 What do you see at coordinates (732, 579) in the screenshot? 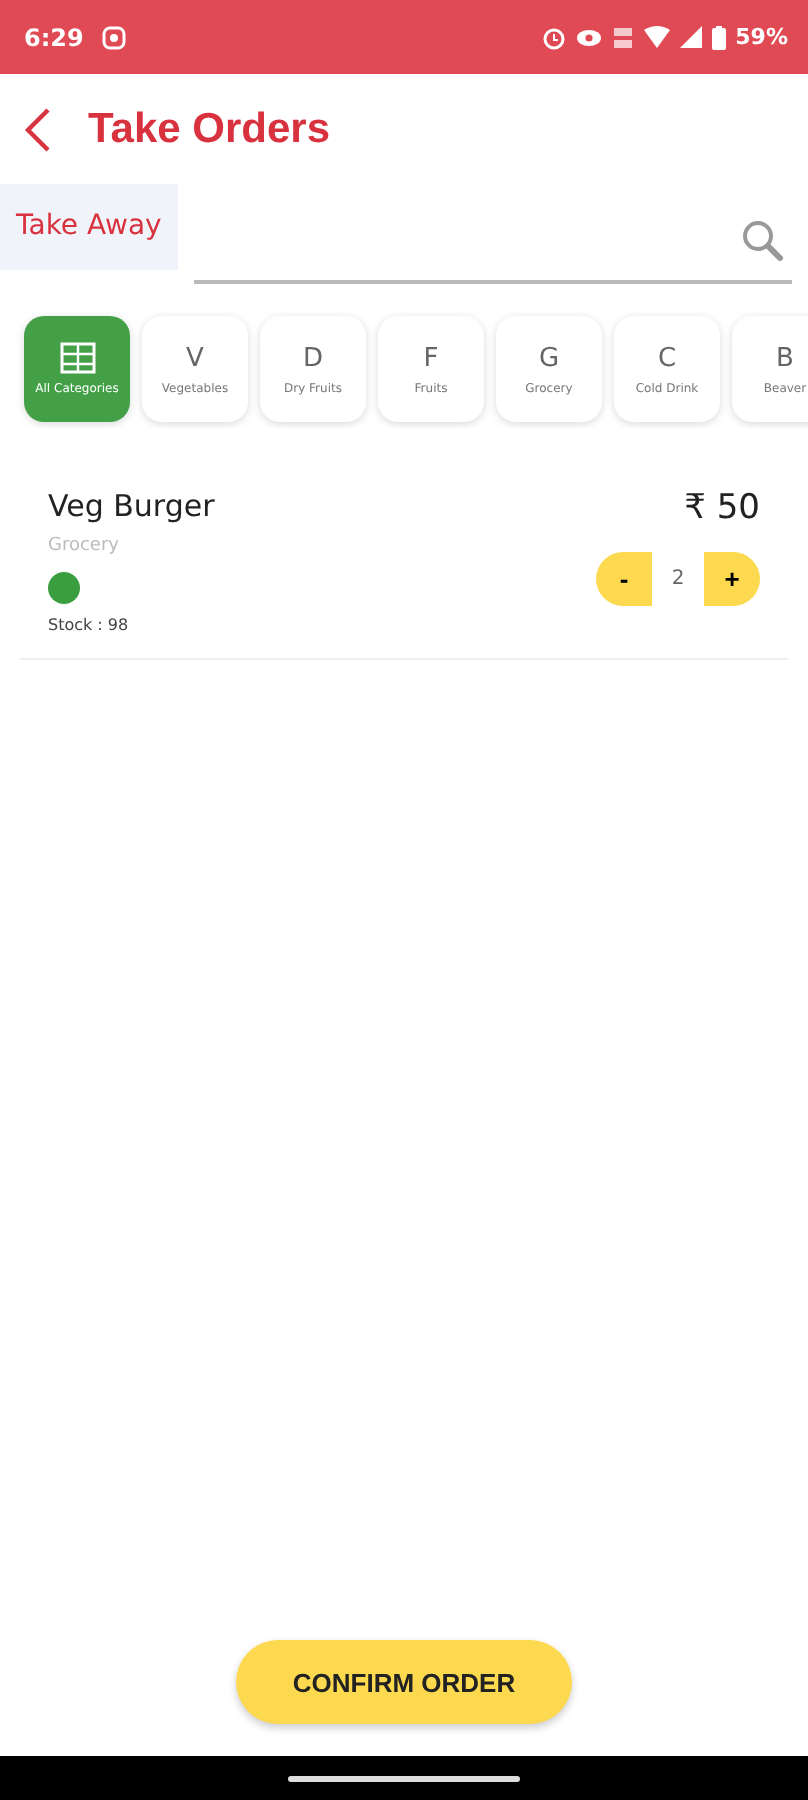
I see `increment-button: +` at bounding box center [732, 579].